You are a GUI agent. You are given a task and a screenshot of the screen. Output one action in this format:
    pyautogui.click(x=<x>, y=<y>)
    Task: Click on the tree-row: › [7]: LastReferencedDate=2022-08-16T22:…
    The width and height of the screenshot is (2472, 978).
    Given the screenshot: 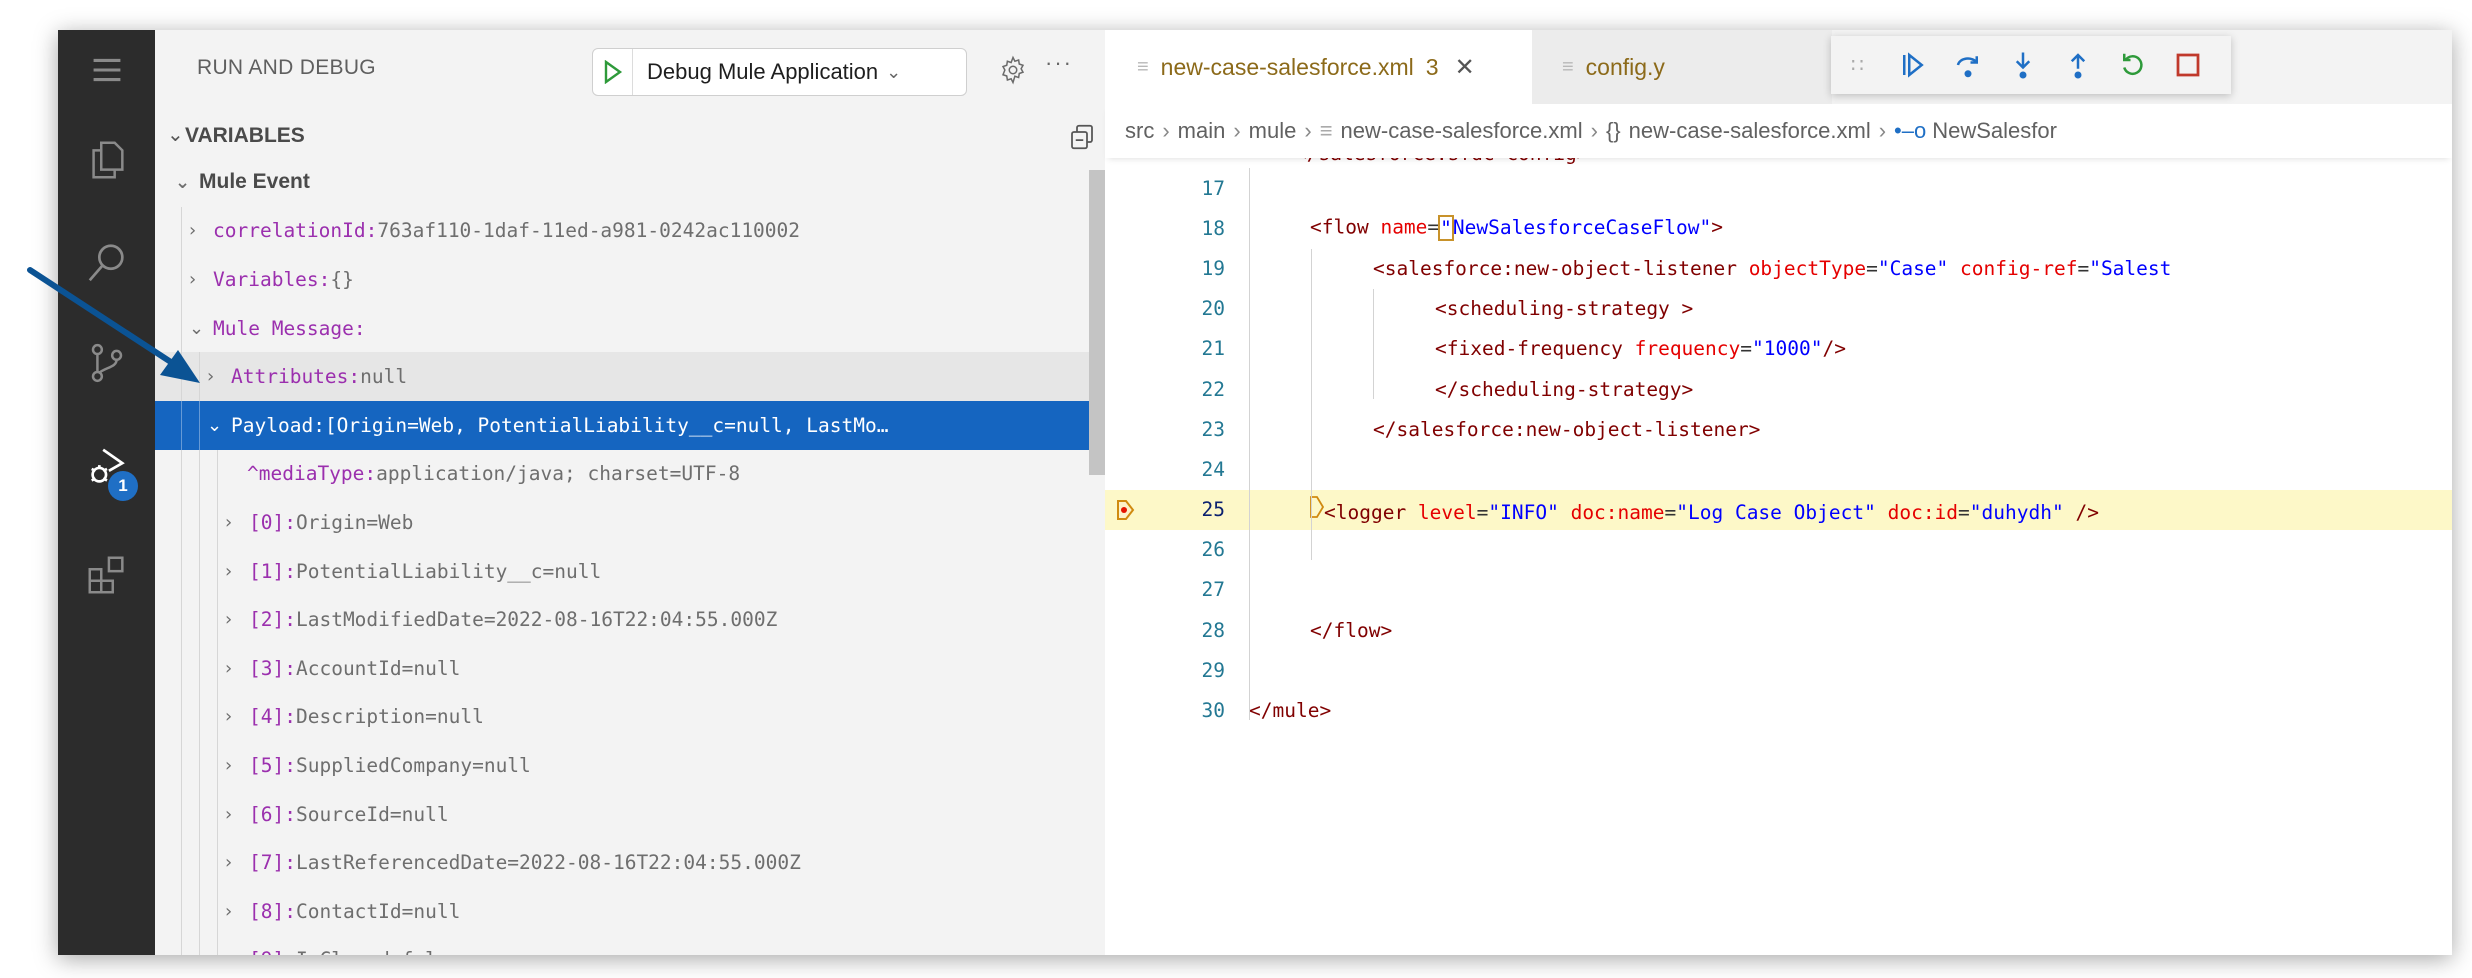 What is the action you would take?
    pyautogui.click(x=630, y=862)
    